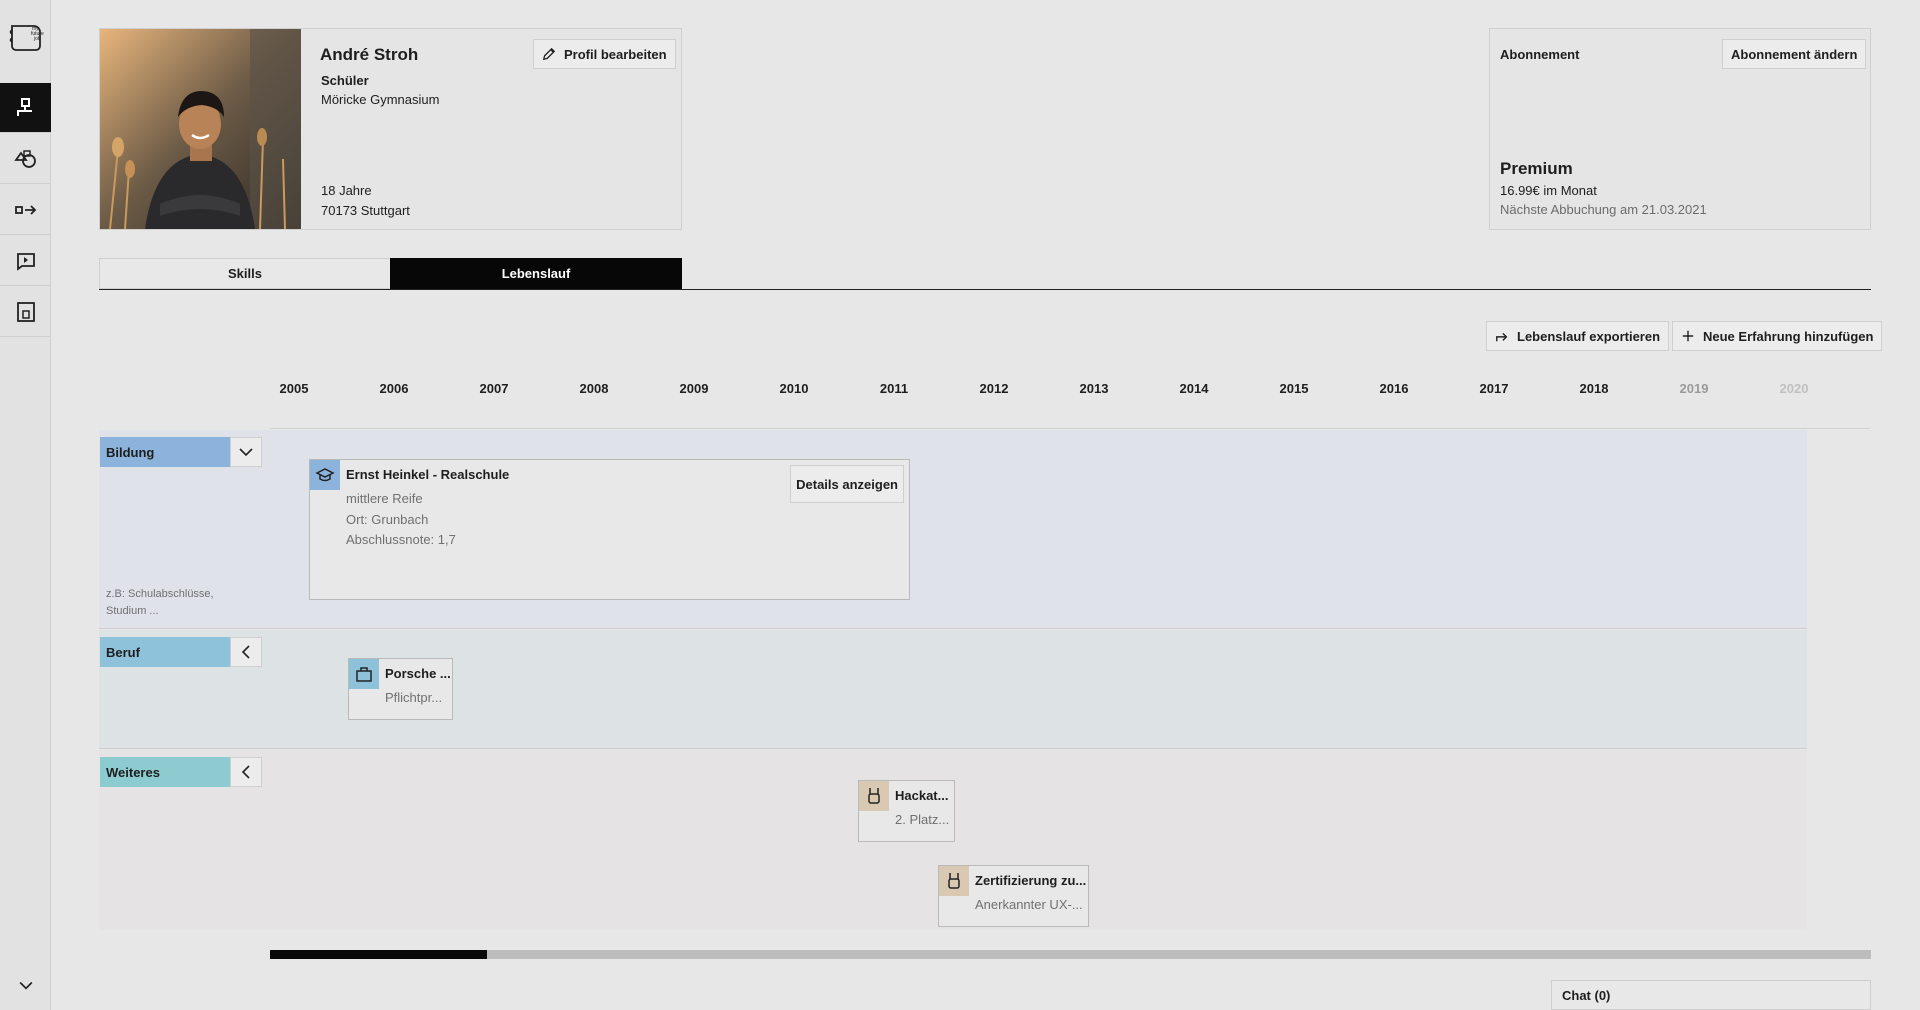 The height and width of the screenshot is (1010, 1920). I want to click on profile-name: André Stroh, so click(369, 54).